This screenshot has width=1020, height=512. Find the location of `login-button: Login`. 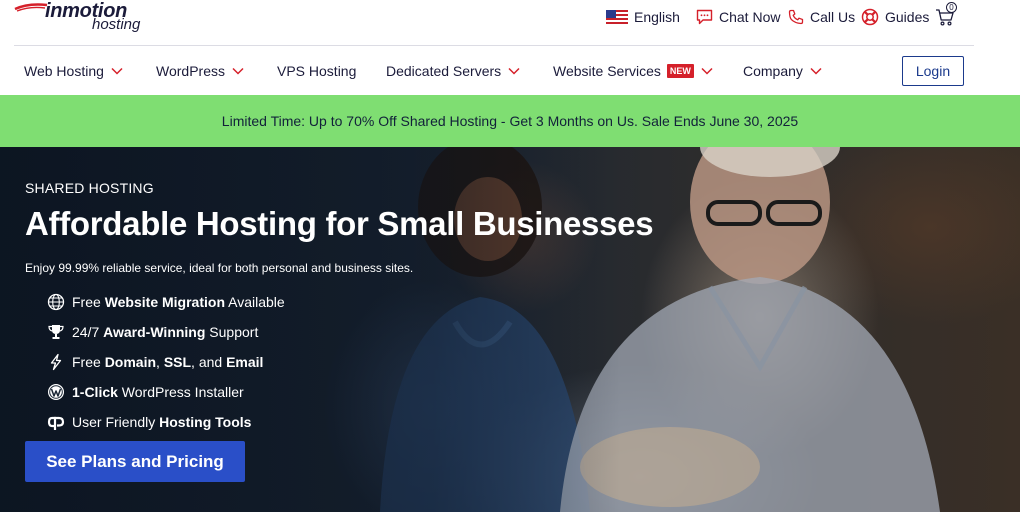

login-button: Login is located at coordinates (933, 71).